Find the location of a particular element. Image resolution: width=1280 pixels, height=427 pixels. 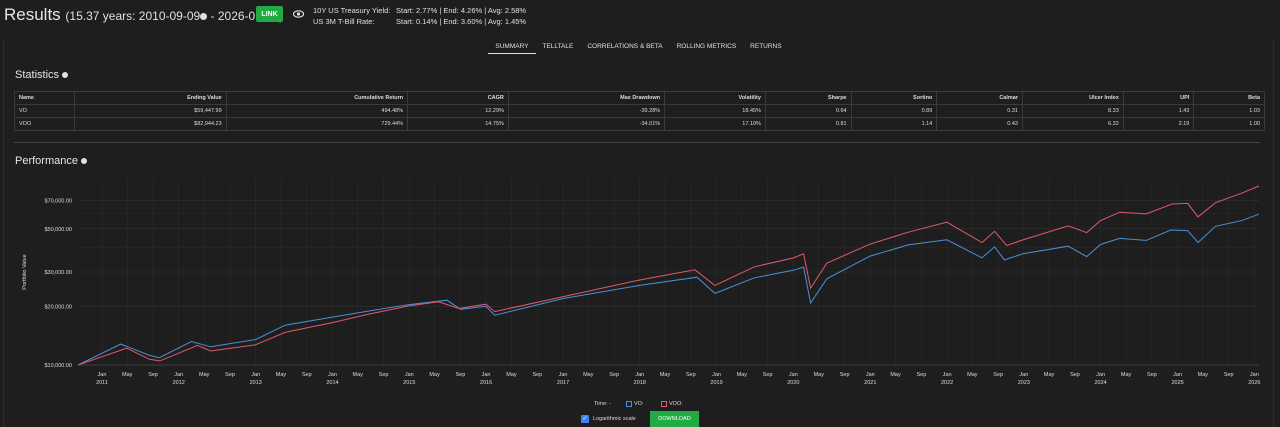

x-year-label: 2016 is located at coordinates (486, 383).